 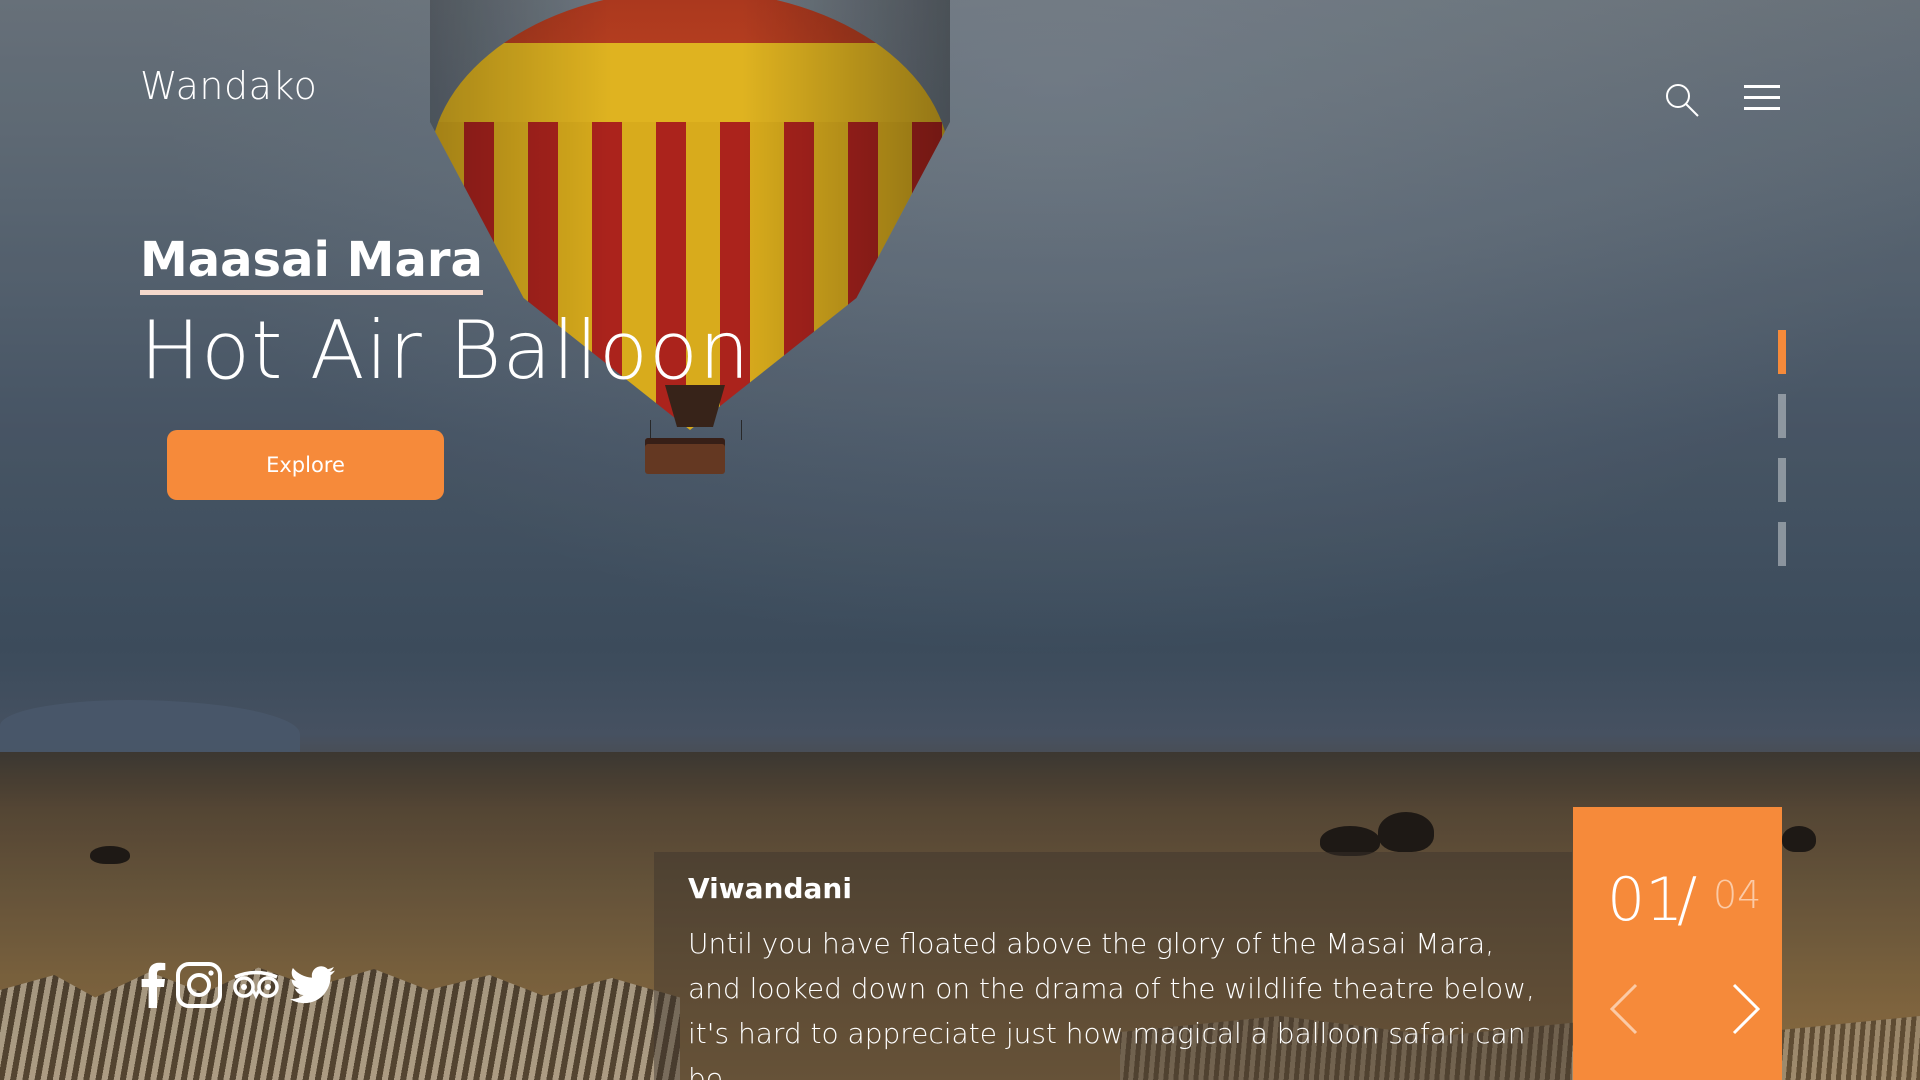 What do you see at coordinates (770, 888) in the screenshot?
I see `card-title: Viwandani` at bounding box center [770, 888].